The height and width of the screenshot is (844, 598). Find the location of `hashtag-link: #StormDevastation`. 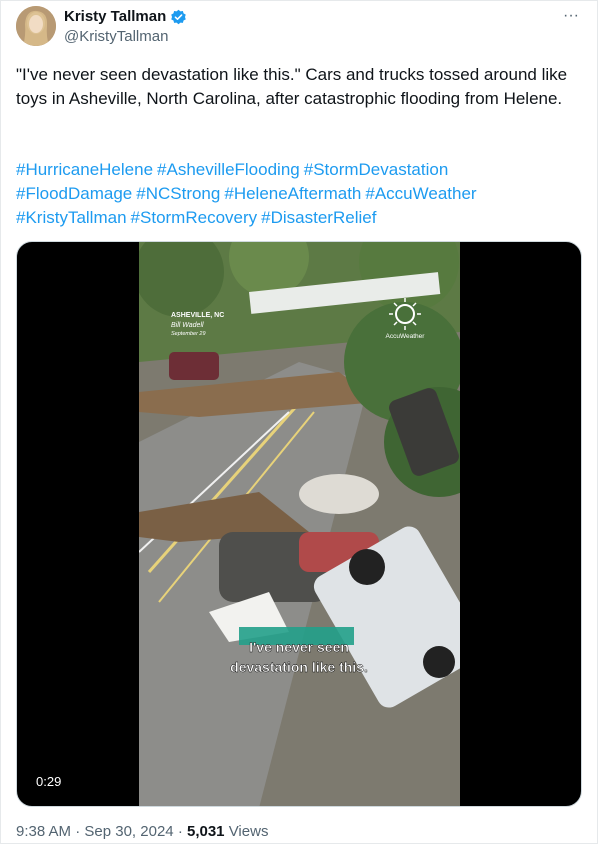

hashtag-link: #StormDevastation is located at coordinates (376, 169).